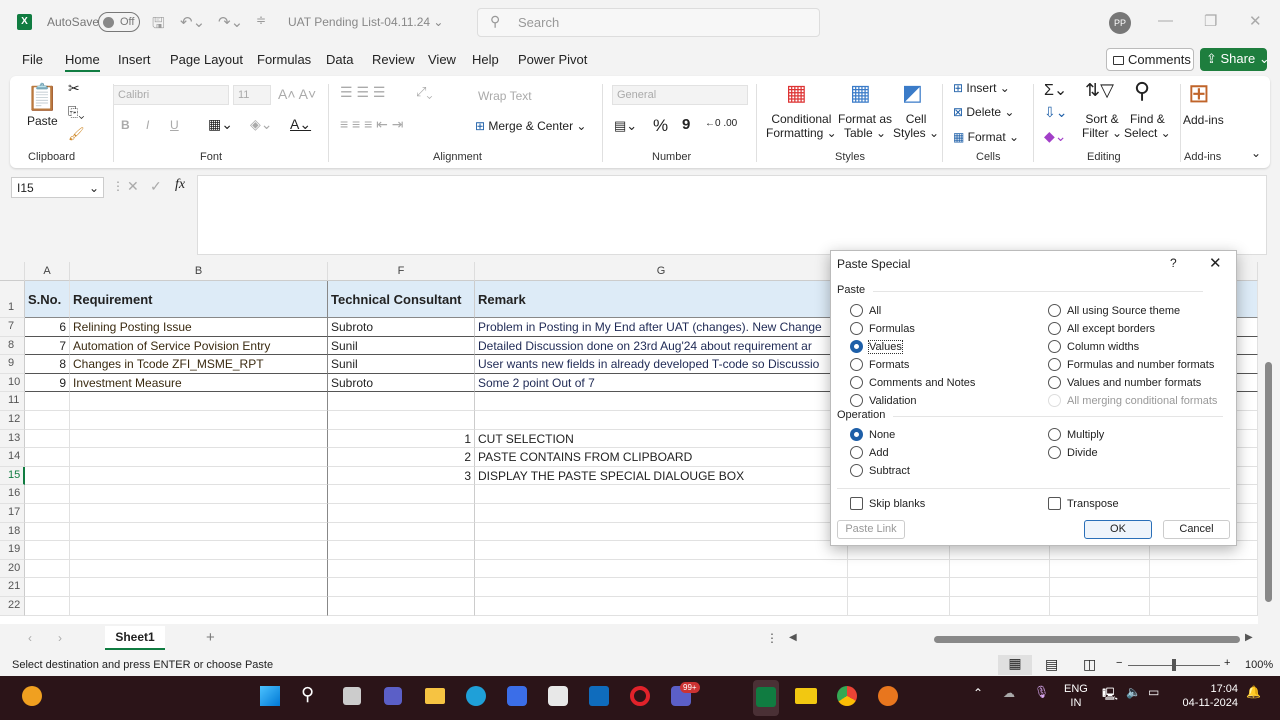  Describe the element at coordinates (270, 696) in the screenshot. I see `start-icon` at that location.